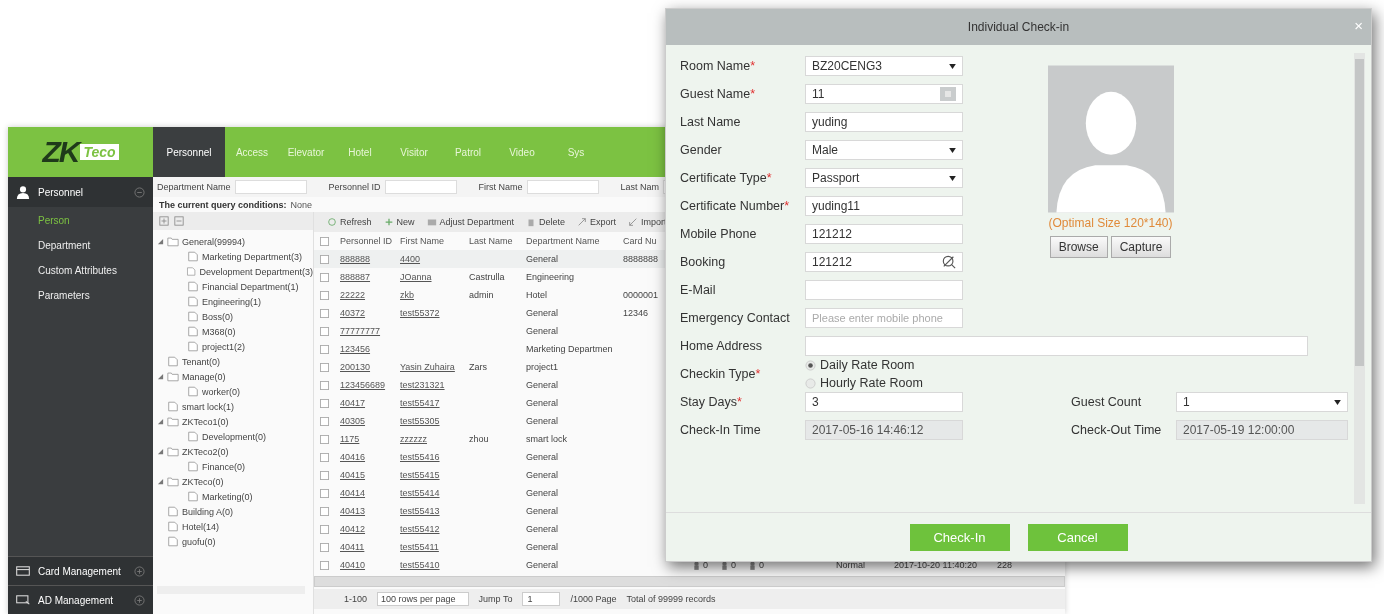  What do you see at coordinates (431, 475) in the screenshot?
I see `table-link: test55415` at bounding box center [431, 475].